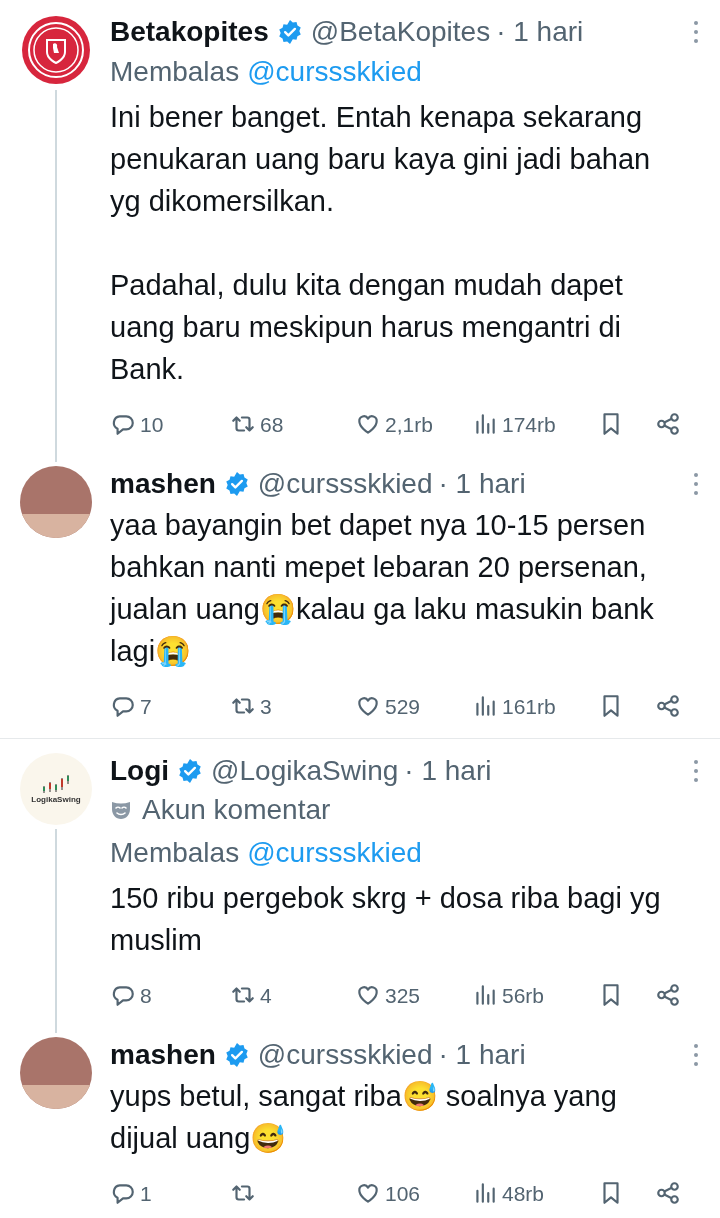  Describe the element at coordinates (413, 706) in the screenshot. I see `like-button: 529` at that location.